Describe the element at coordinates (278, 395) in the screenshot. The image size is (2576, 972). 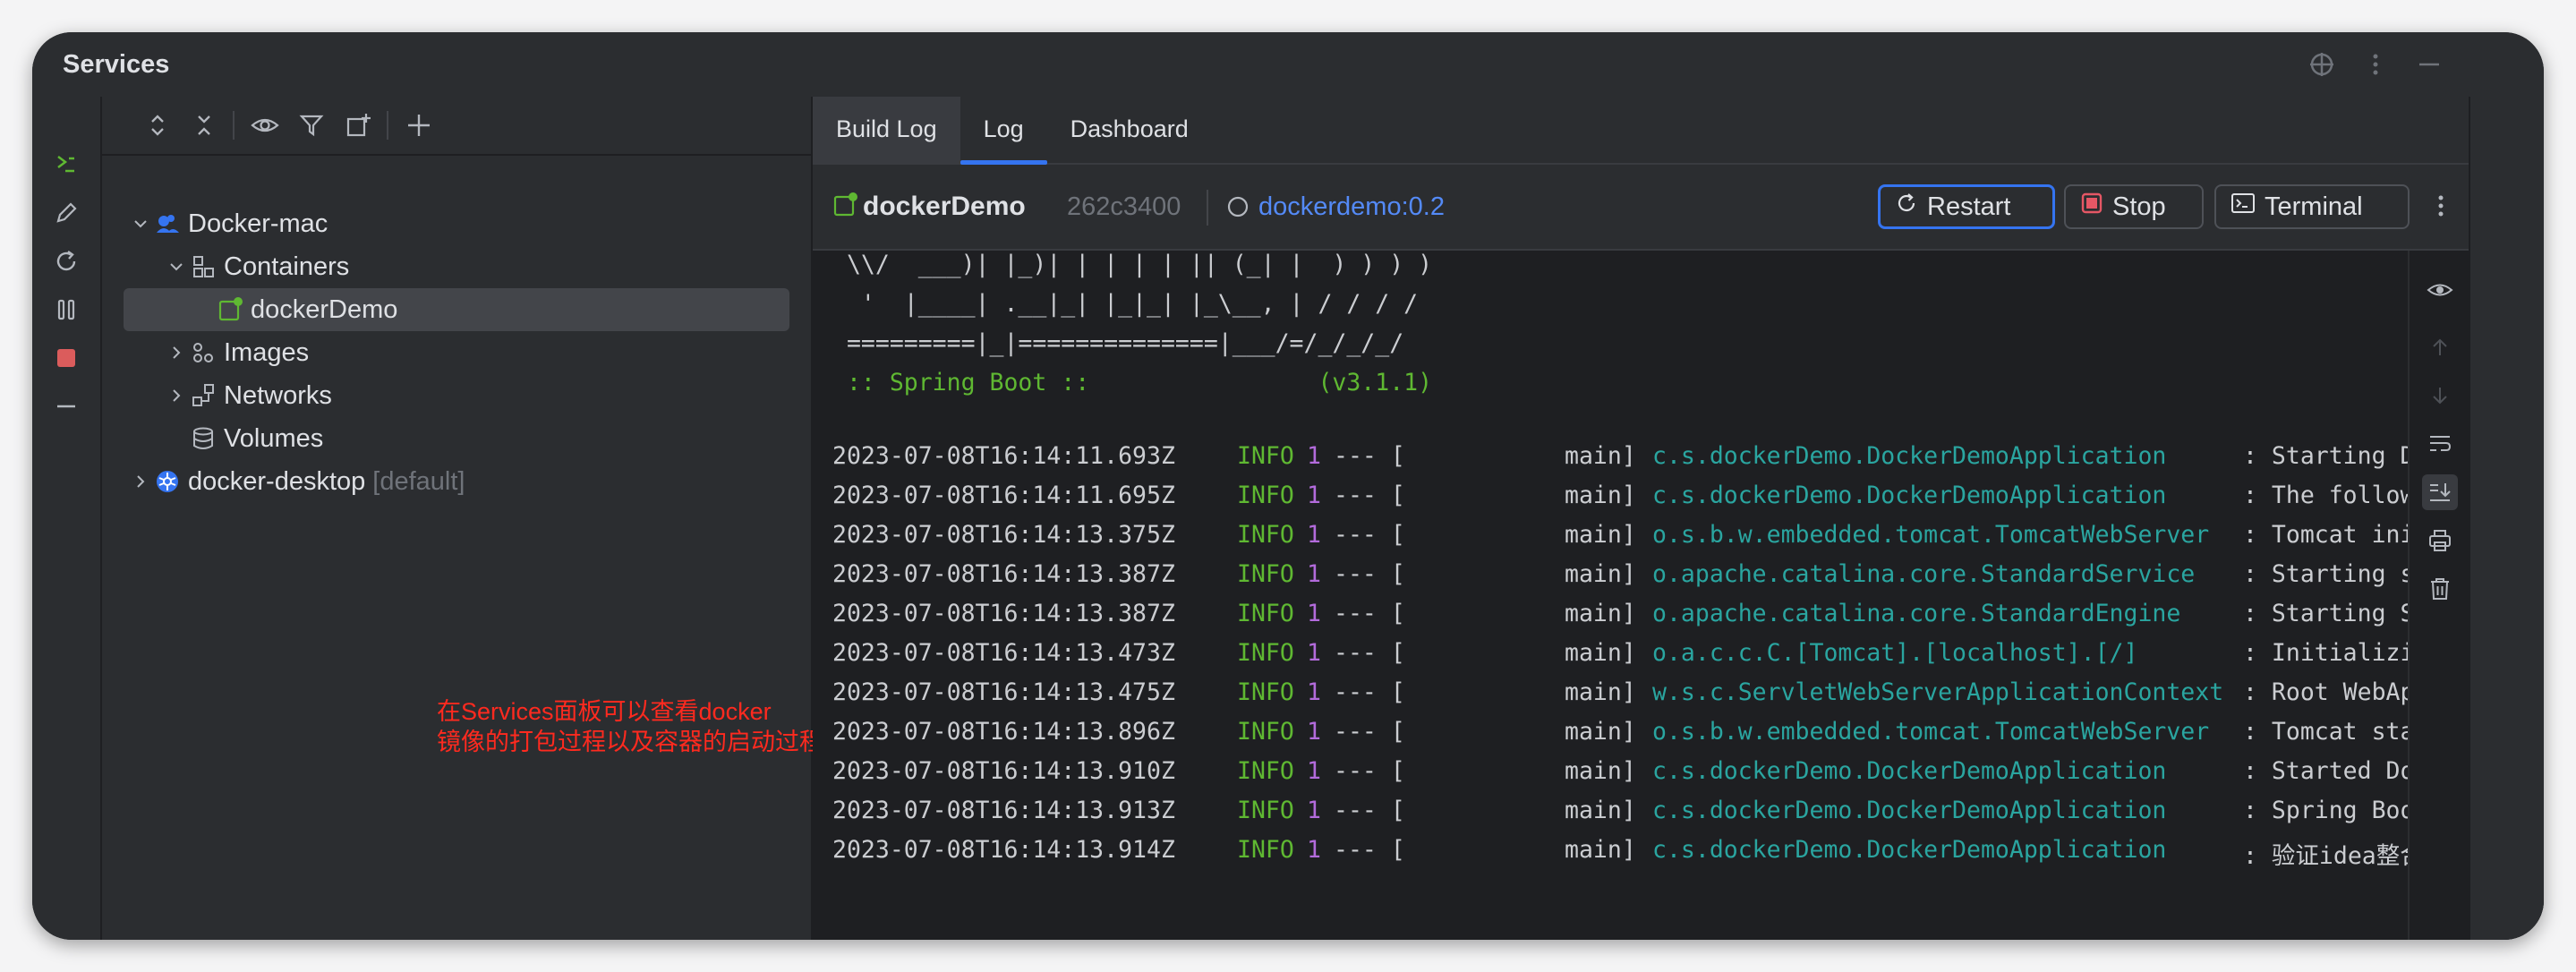
I see `tree-item-label: Networks` at that location.